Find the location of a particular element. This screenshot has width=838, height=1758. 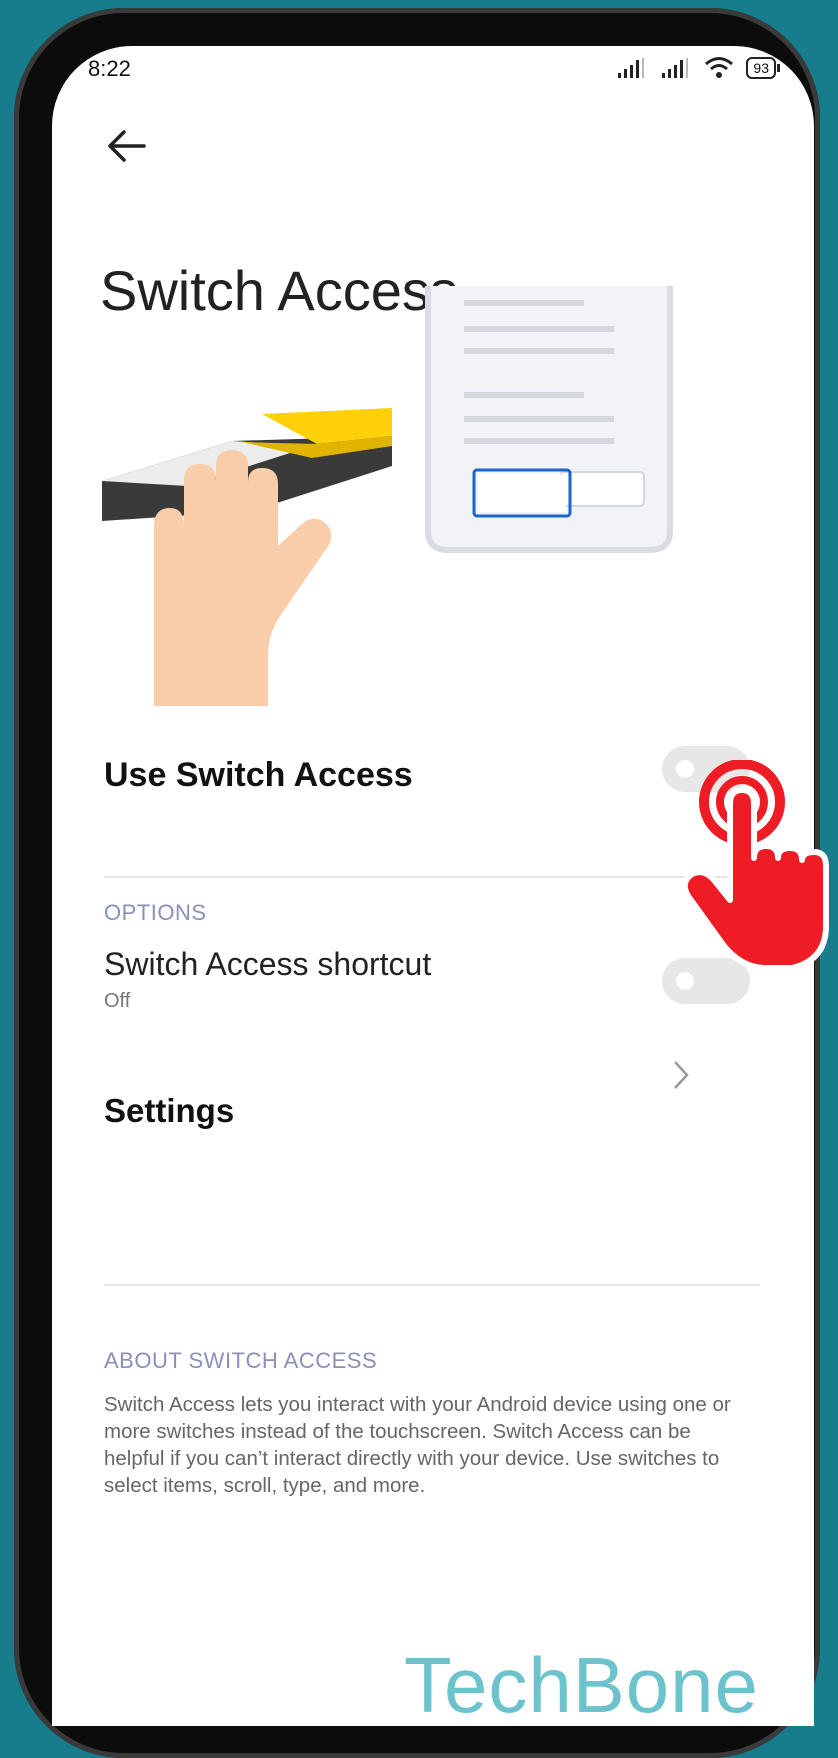

battery-icon: 93 is located at coordinates (763, 68).